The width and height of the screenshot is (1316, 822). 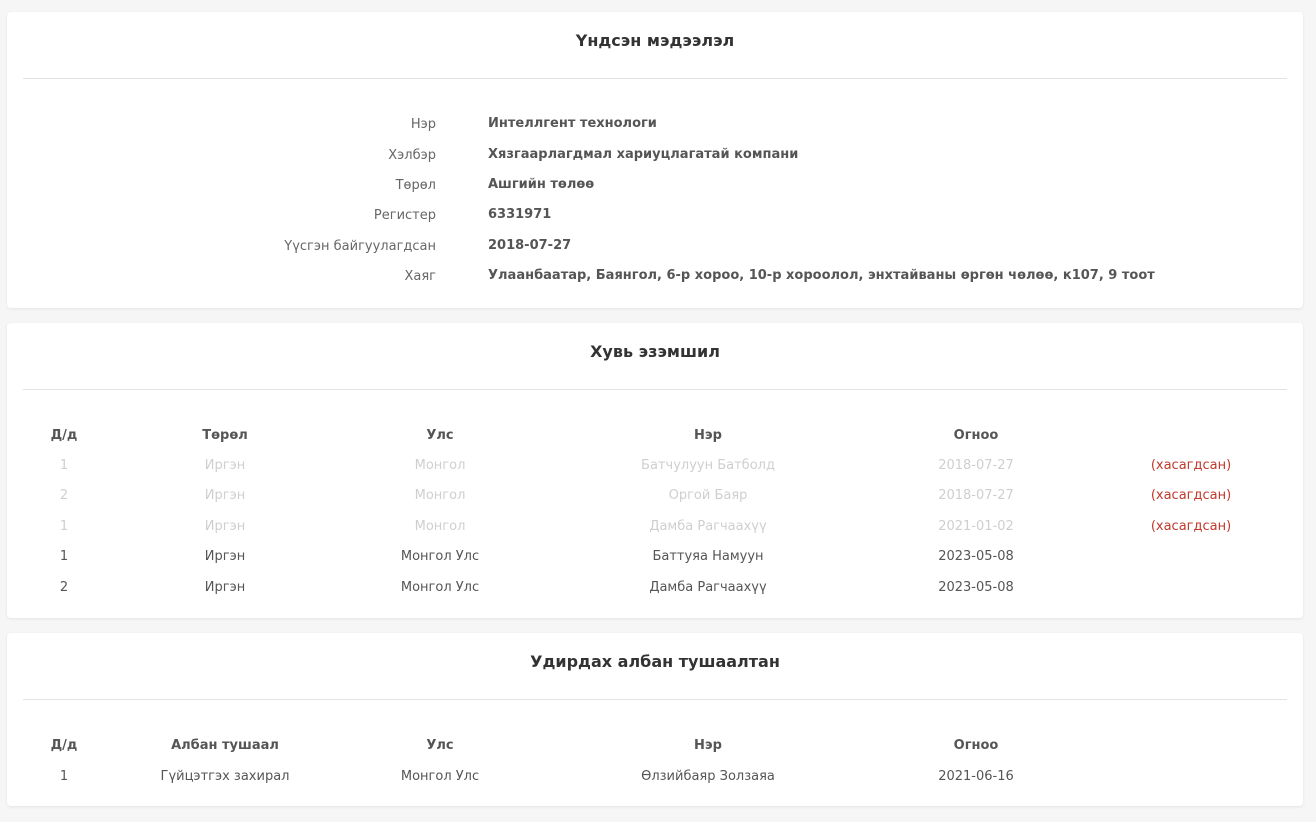 I want to click on info-label: Нэр, so click(x=423, y=124).